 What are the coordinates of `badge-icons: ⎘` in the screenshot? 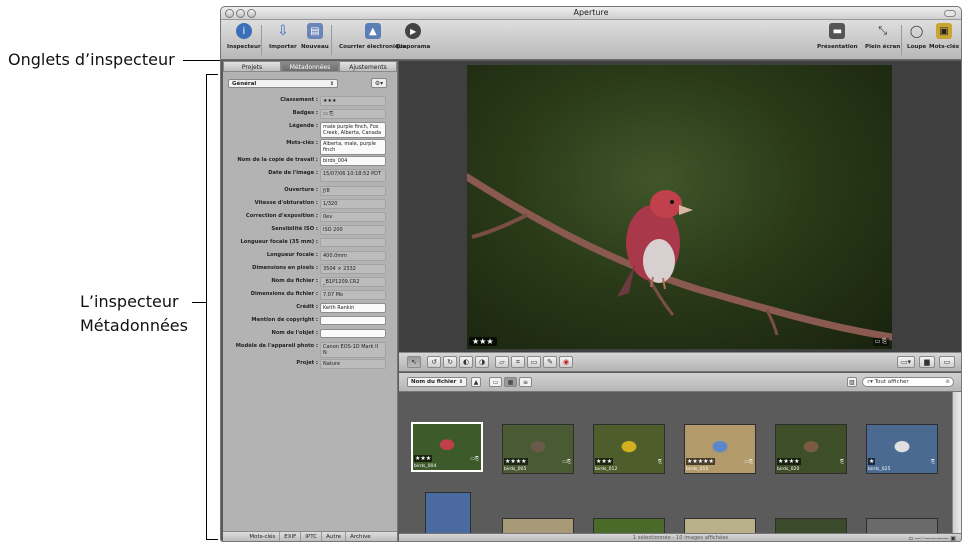 It's located at (659, 462).